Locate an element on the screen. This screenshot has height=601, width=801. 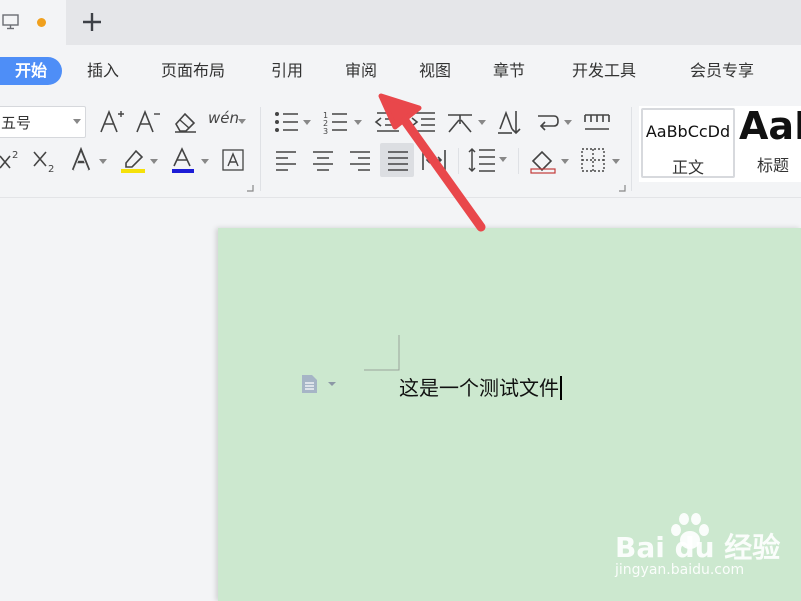
highlight-icon is located at coordinates (140, 161).